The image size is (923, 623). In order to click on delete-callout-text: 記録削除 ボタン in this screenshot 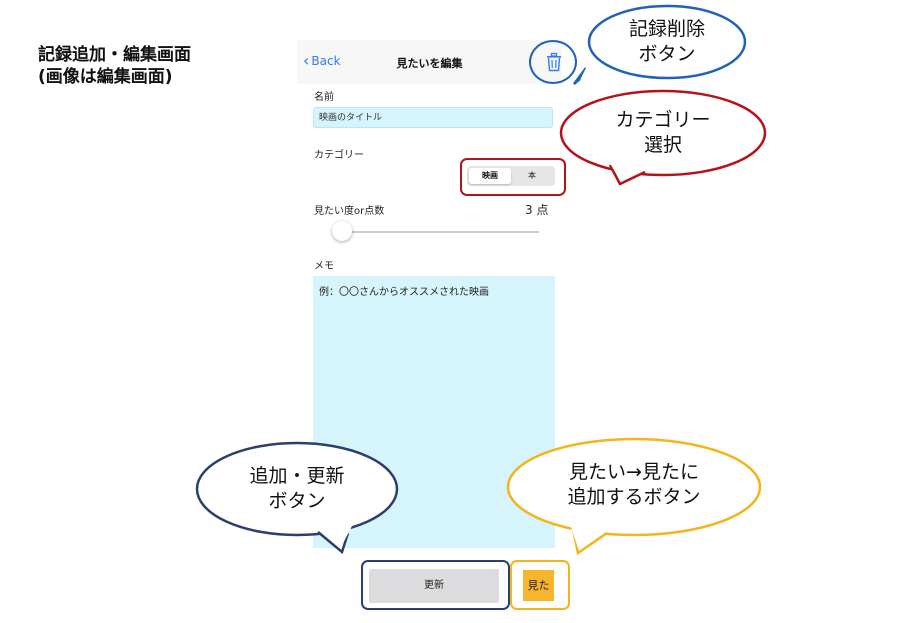, I will do `click(667, 42)`.